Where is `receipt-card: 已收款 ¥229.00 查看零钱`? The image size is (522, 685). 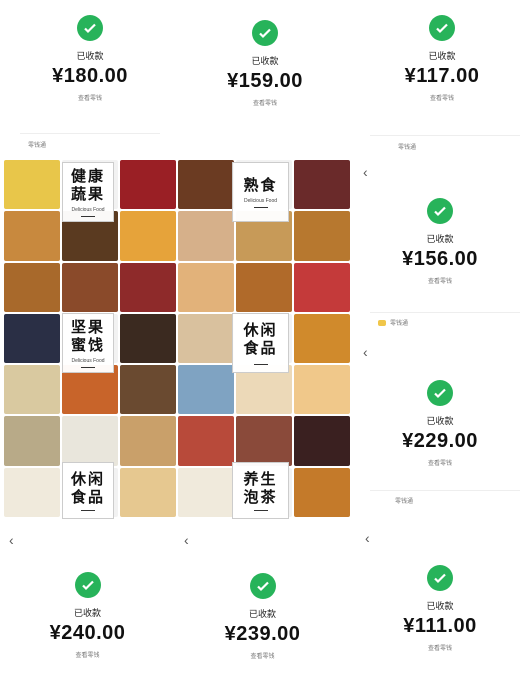
receipt-card: 已收款 ¥229.00 查看零钱 is located at coordinates (440, 430).